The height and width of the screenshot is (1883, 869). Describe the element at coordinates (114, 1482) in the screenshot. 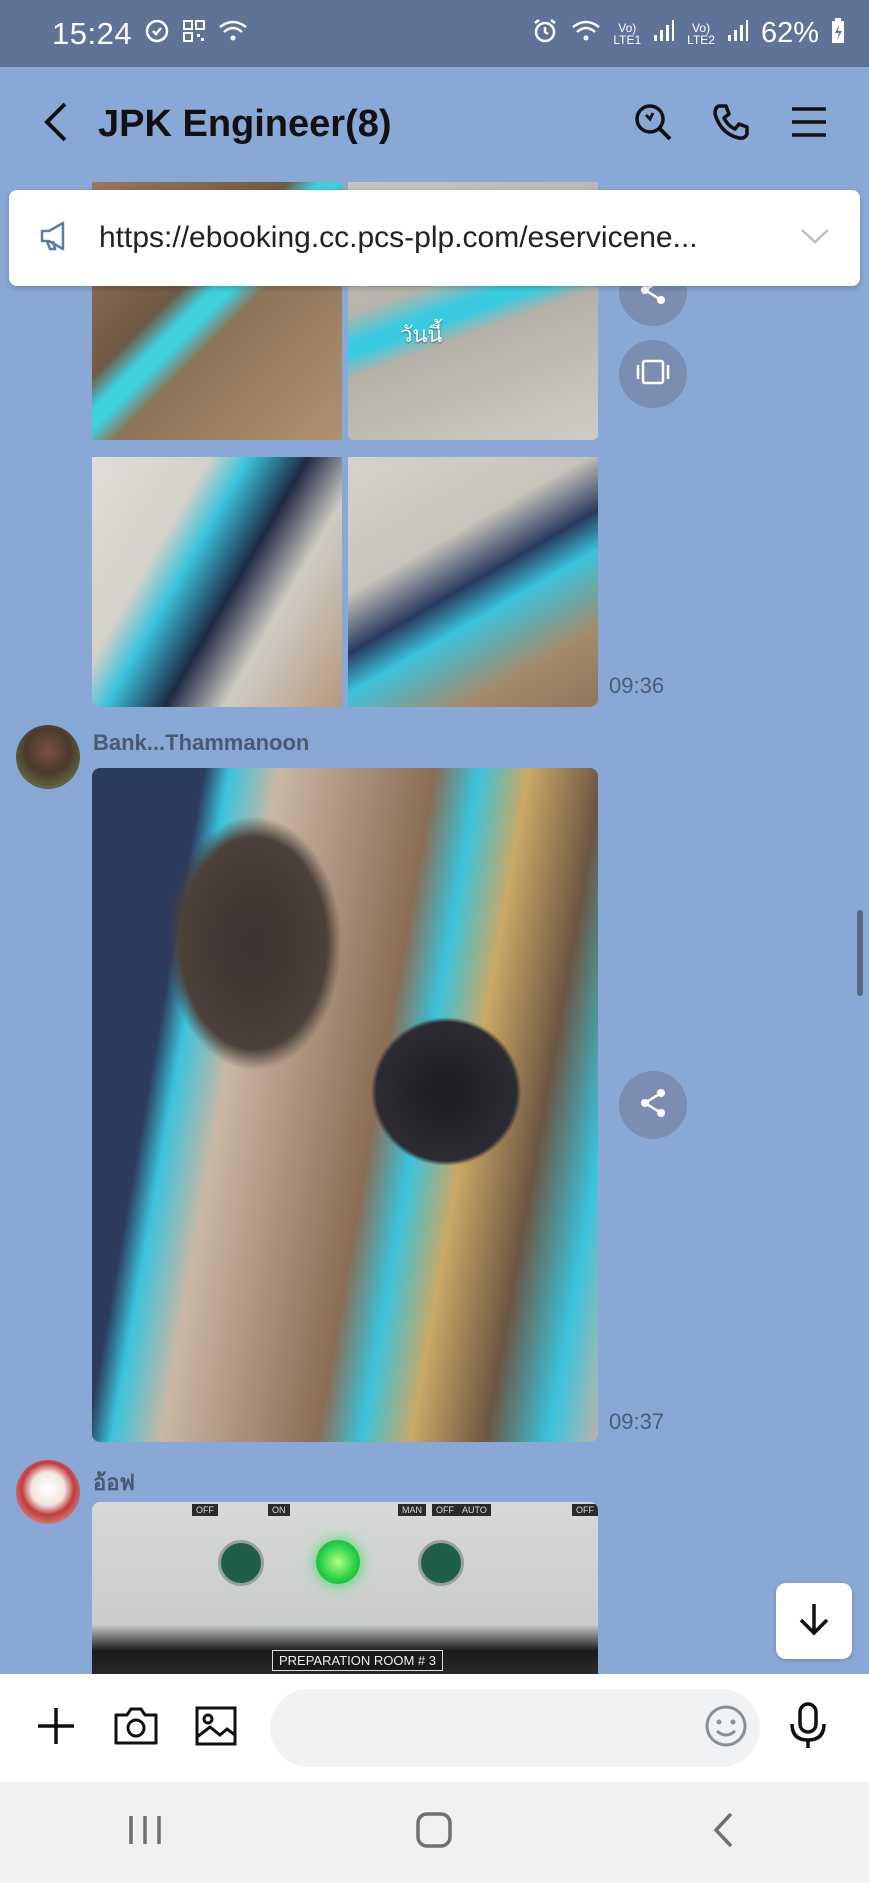

I see `sender-name: อ้อฟ` at that location.